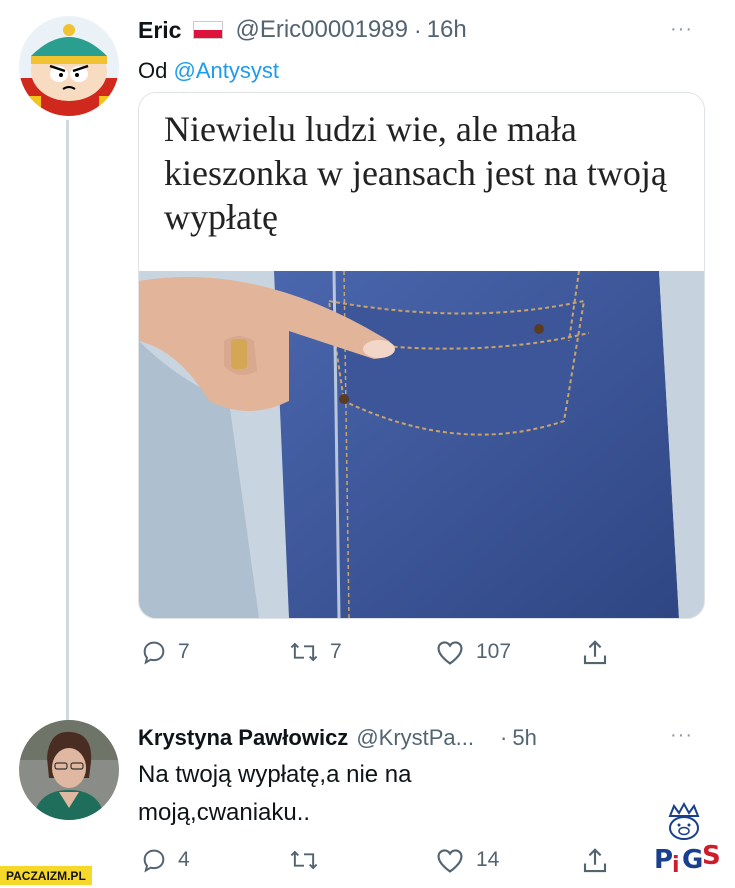 Image resolution: width=735 pixels, height=888 pixels. I want to click on avatar-eric, so click(69, 66).